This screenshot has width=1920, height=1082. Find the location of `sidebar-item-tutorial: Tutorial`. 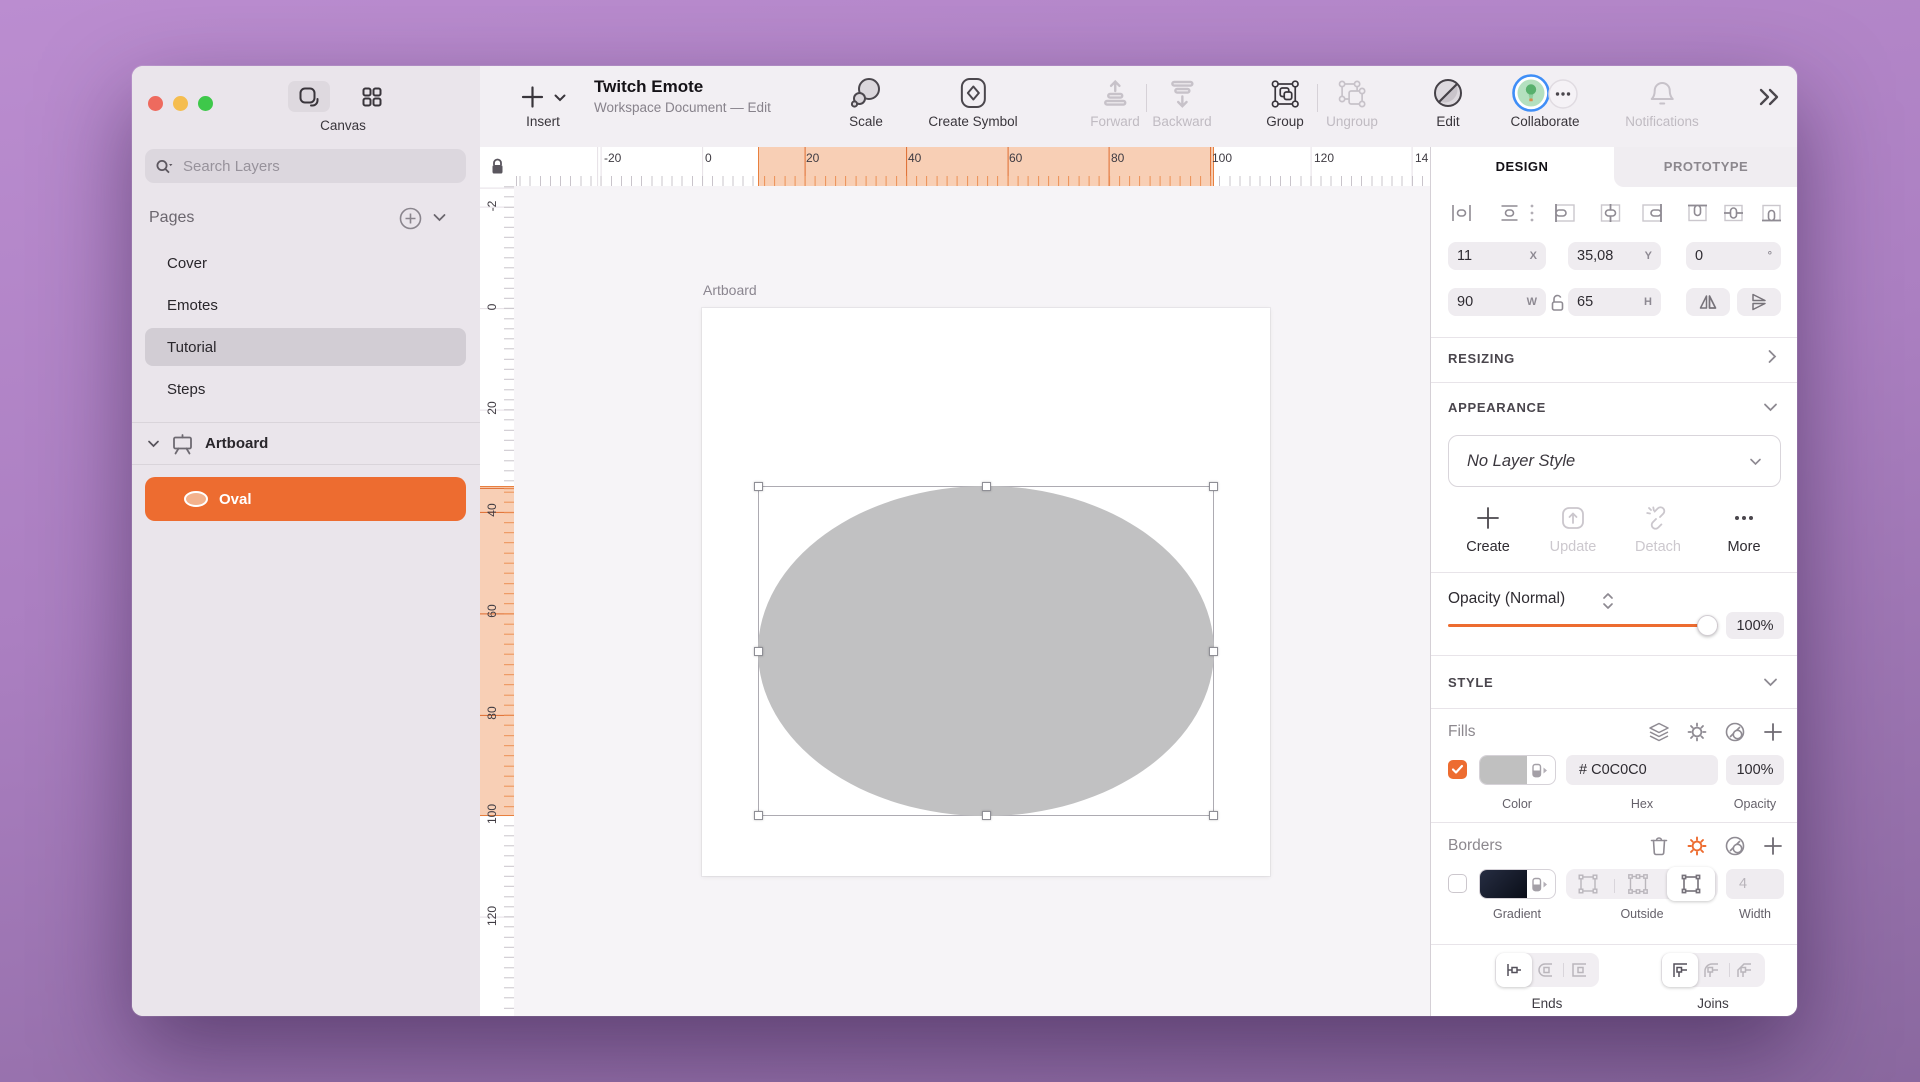

sidebar-item-tutorial: Tutorial is located at coordinates (305, 347).